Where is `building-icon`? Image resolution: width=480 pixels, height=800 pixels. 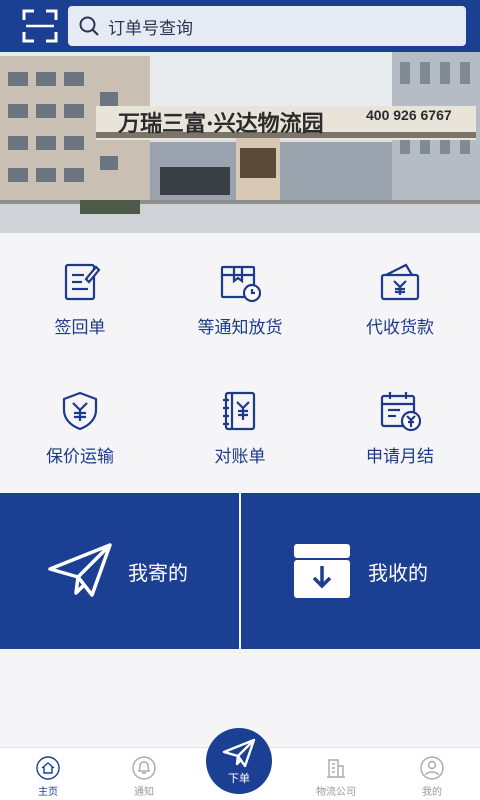
building-icon is located at coordinates (336, 768).